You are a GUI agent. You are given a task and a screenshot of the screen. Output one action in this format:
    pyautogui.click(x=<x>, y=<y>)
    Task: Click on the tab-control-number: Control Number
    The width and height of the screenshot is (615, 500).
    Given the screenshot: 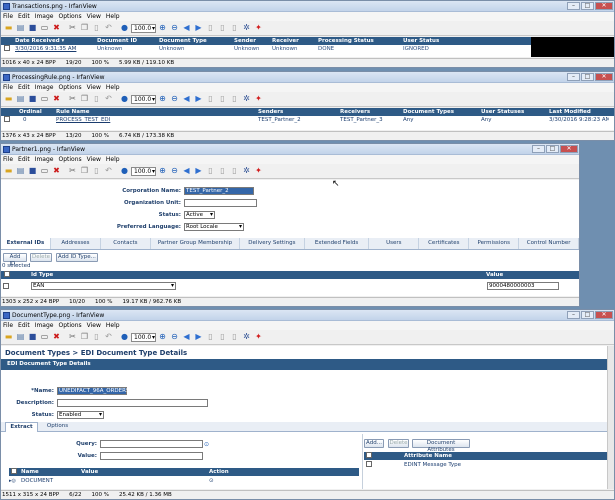 What is the action you would take?
    pyautogui.click(x=549, y=243)
    